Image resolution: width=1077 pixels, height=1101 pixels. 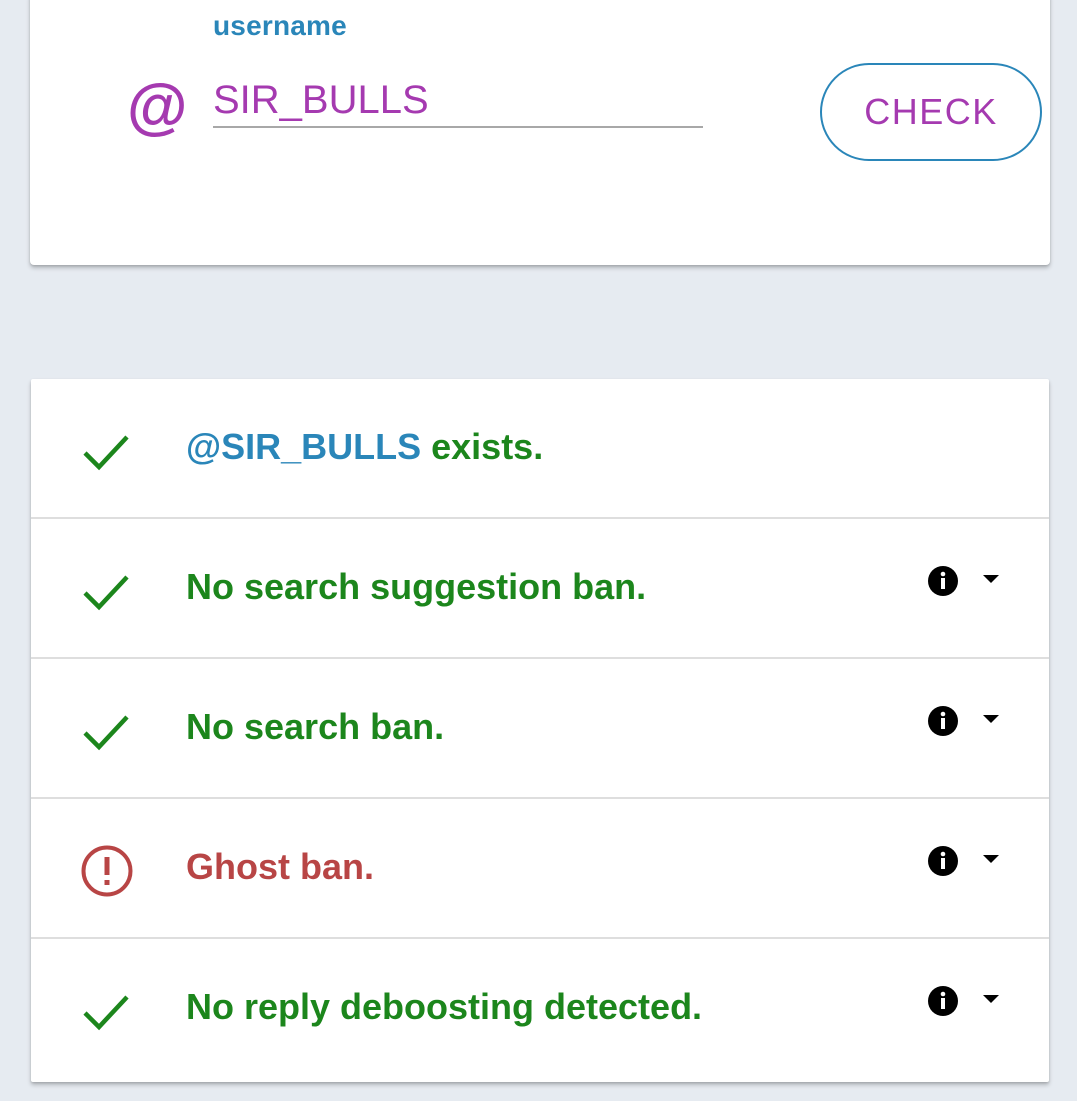 What do you see at coordinates (444, 1006) in the screenshot?
I see `result-text: No reply deboosting detected.` at bounding box center [444, 1006].